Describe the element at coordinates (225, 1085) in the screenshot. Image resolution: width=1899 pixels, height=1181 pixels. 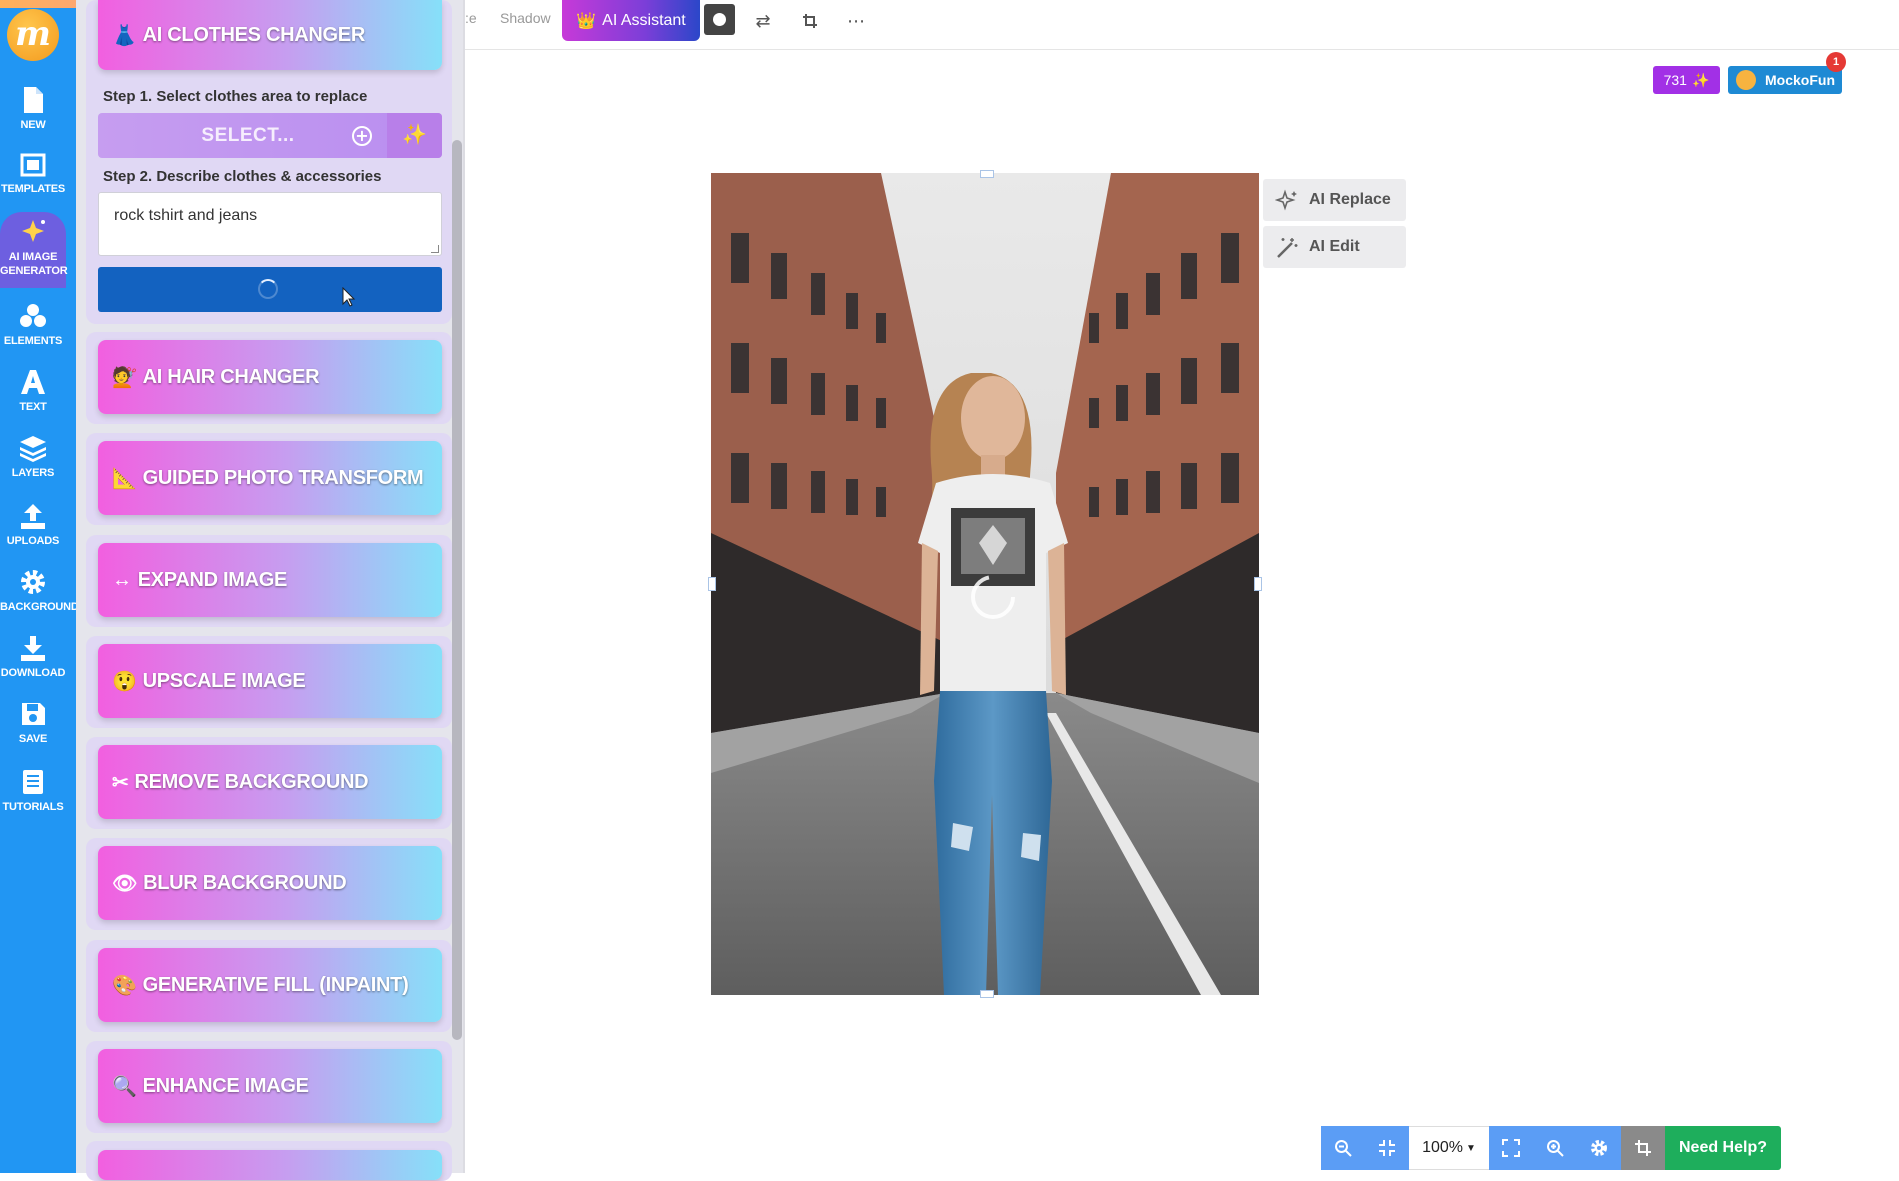
I see `enhance-image-label: ENHANCE IMAGE` at that location.